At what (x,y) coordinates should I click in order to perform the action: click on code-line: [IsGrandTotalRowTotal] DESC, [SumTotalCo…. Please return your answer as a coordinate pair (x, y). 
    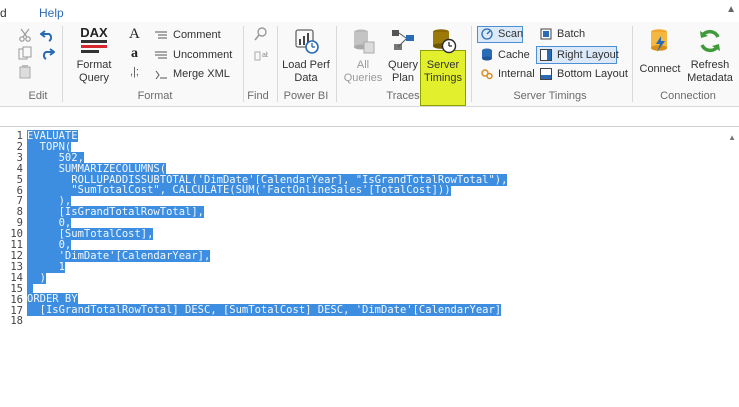
    Looking at the image, I should click on (267, 310).